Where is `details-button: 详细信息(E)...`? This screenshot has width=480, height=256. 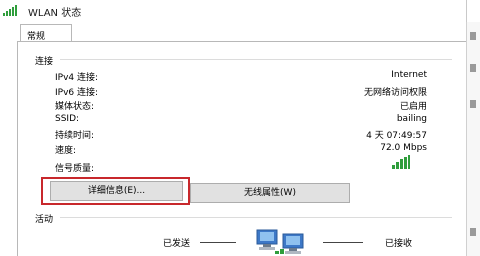
details-button: 详细信息(E)... is located at coordinates (116, 191).